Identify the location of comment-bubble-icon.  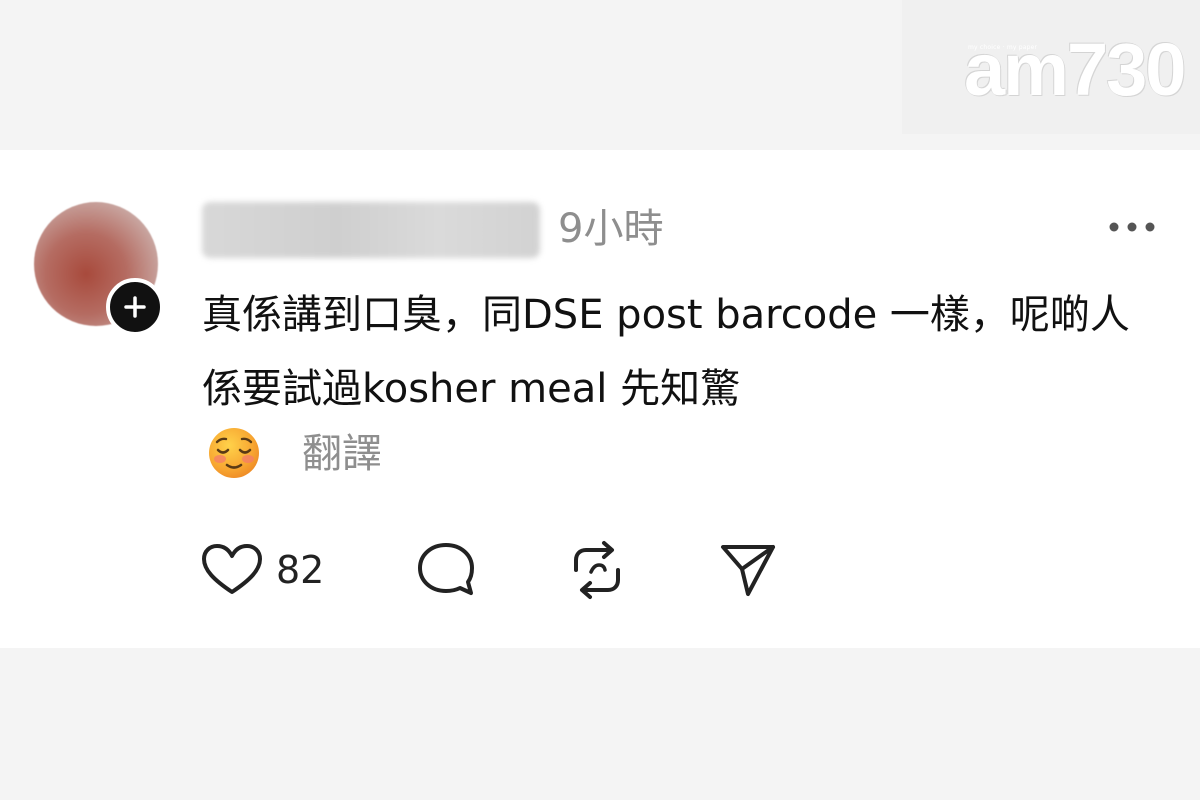
(446, 569).